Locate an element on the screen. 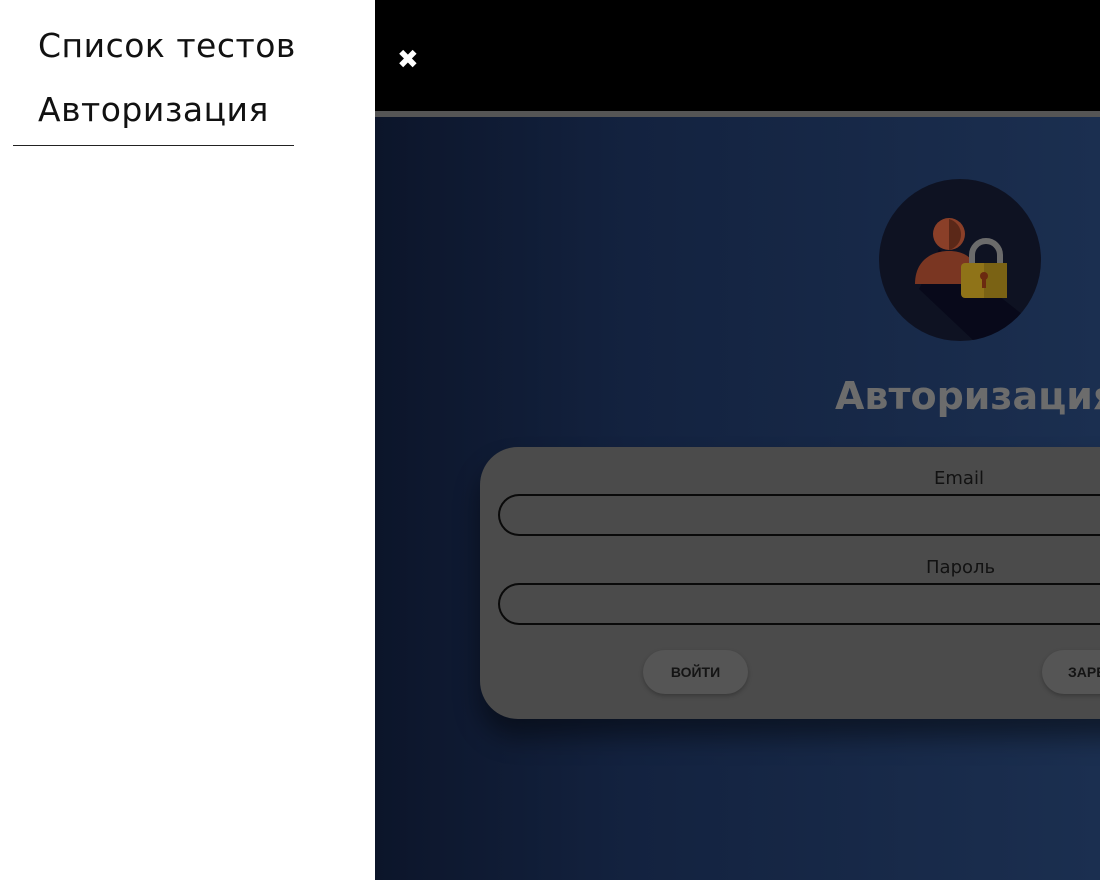  user-lock-icon-graphic is located at coordinates (978, 279).